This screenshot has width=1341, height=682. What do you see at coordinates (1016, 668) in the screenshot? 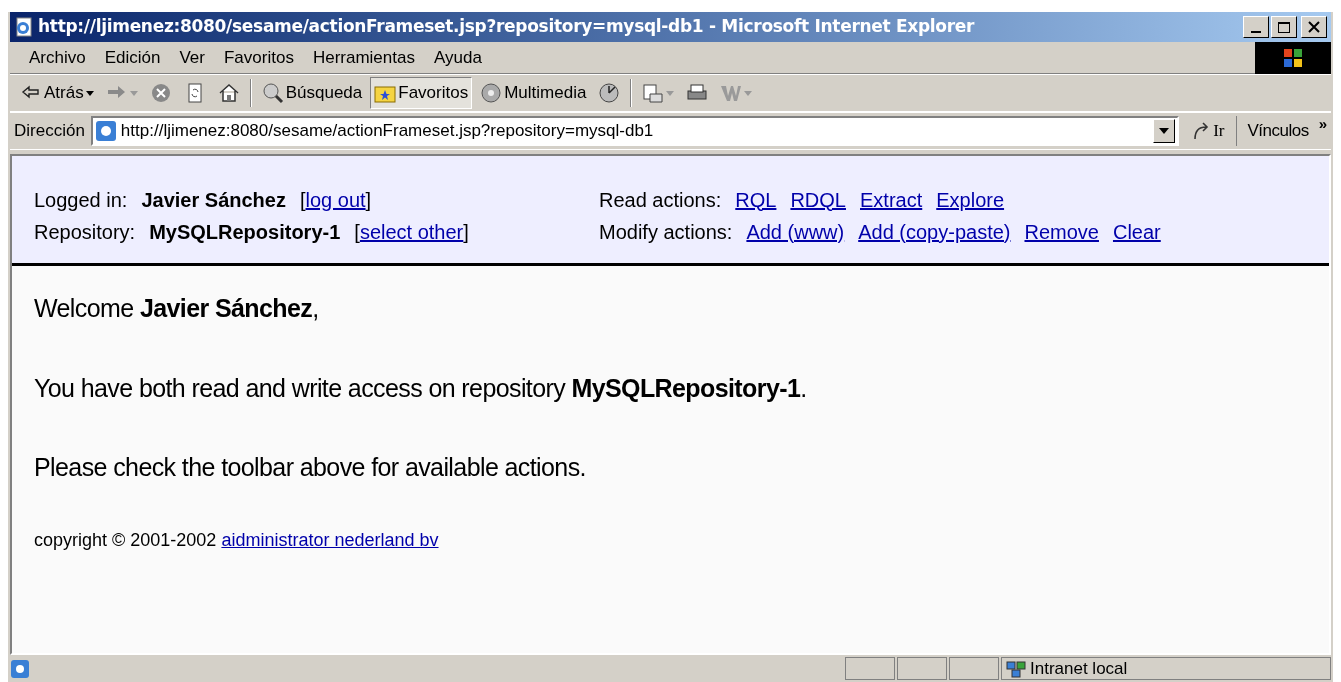
I see `network-icon` at bounding box center [1016, 668].